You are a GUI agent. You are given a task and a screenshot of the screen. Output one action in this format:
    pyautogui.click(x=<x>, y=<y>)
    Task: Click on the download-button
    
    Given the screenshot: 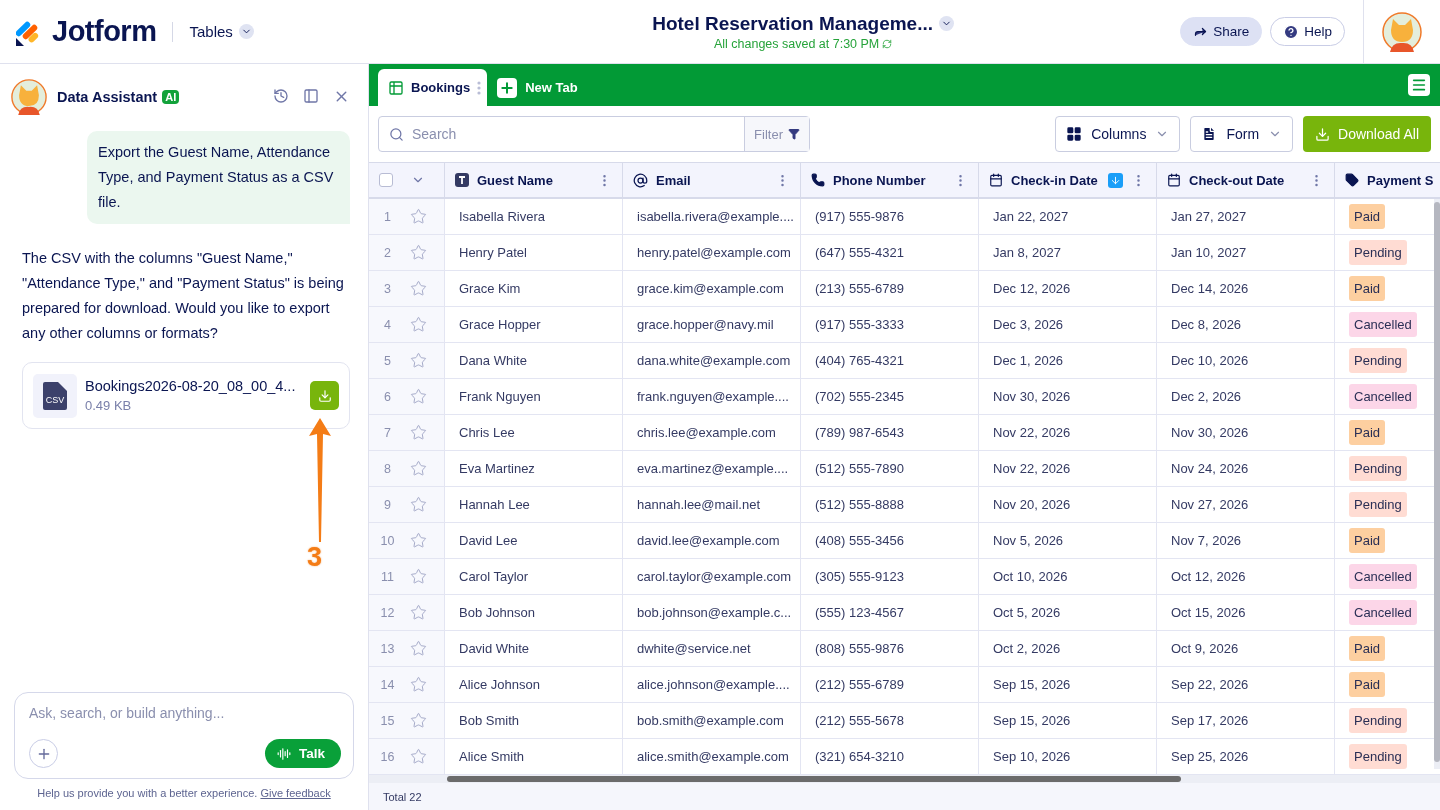 What is the action you would take?
    pyautogui.click(x=324, y=395)
    